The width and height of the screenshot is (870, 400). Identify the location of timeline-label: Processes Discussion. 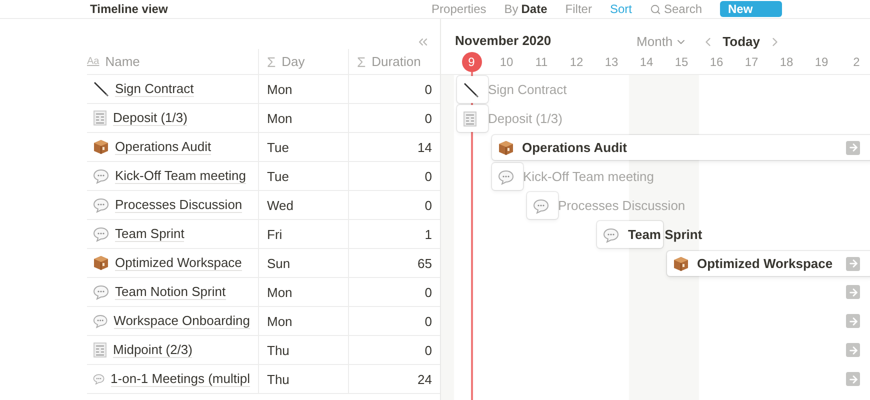
(622, 205).